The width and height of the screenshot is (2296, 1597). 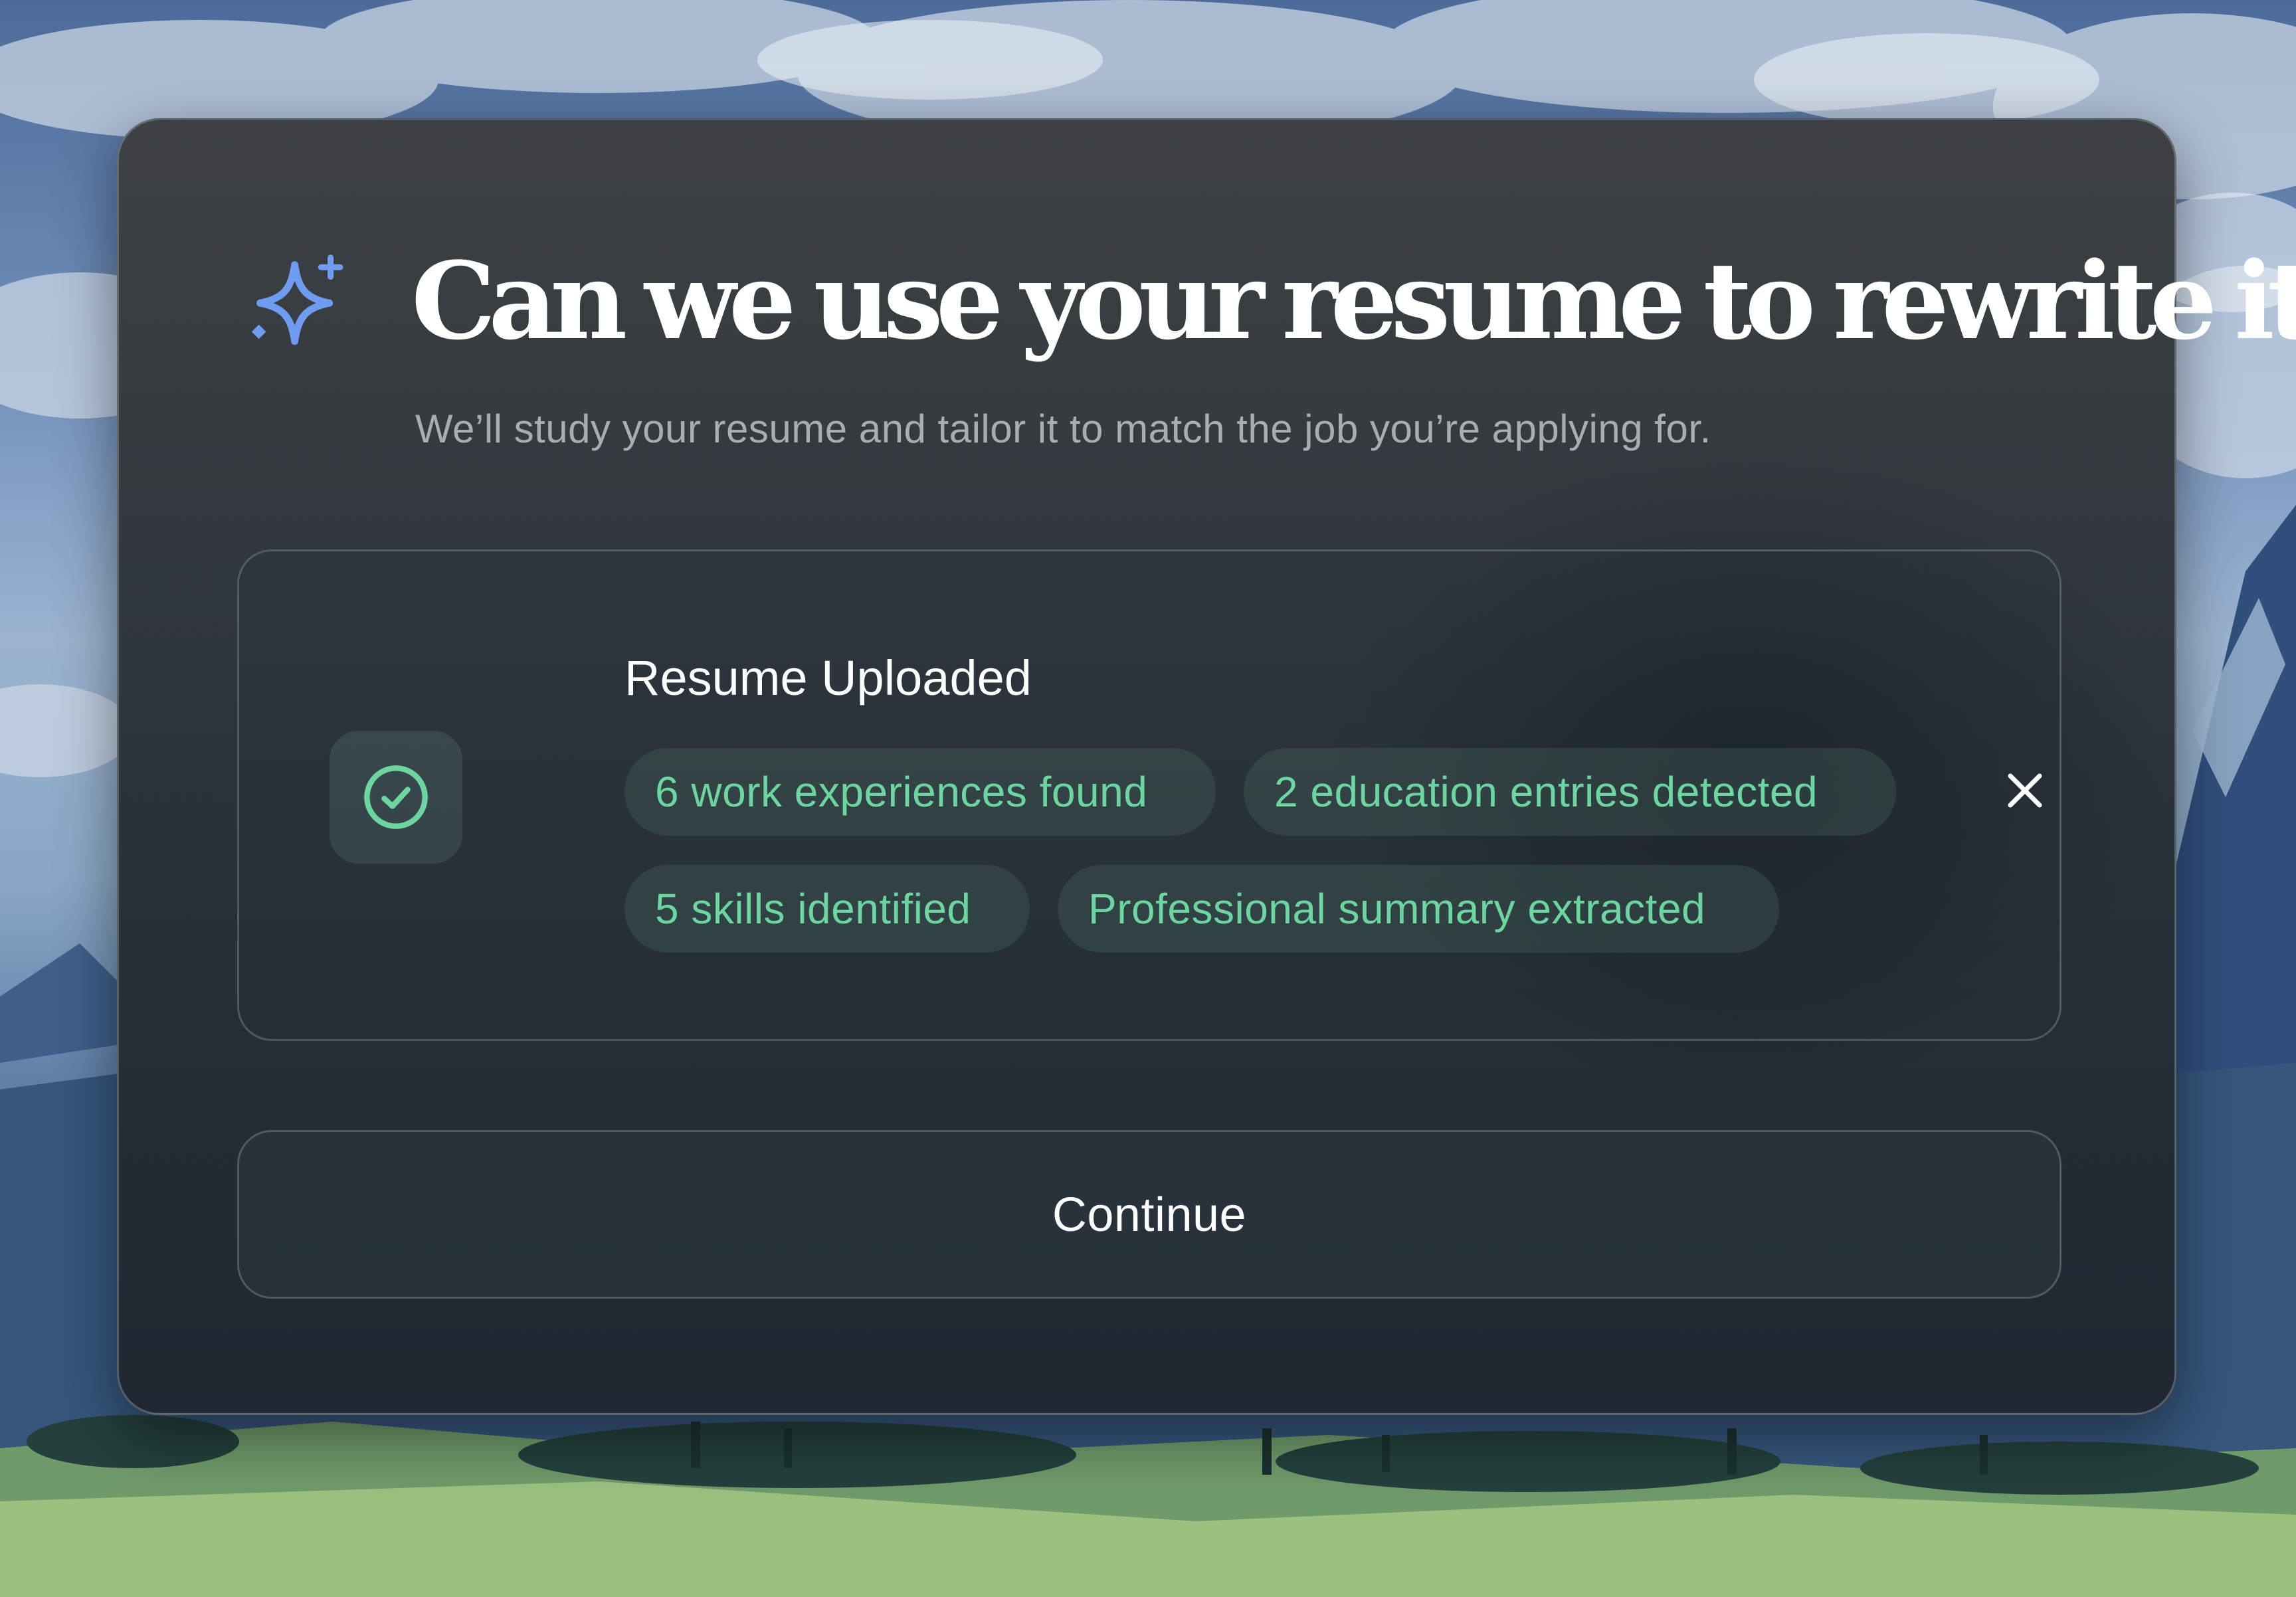 What do you see at coordinates (1149, 1214) in the screenshot?
I see `continue-button: Continue` at bounding box center [1149, 1214].